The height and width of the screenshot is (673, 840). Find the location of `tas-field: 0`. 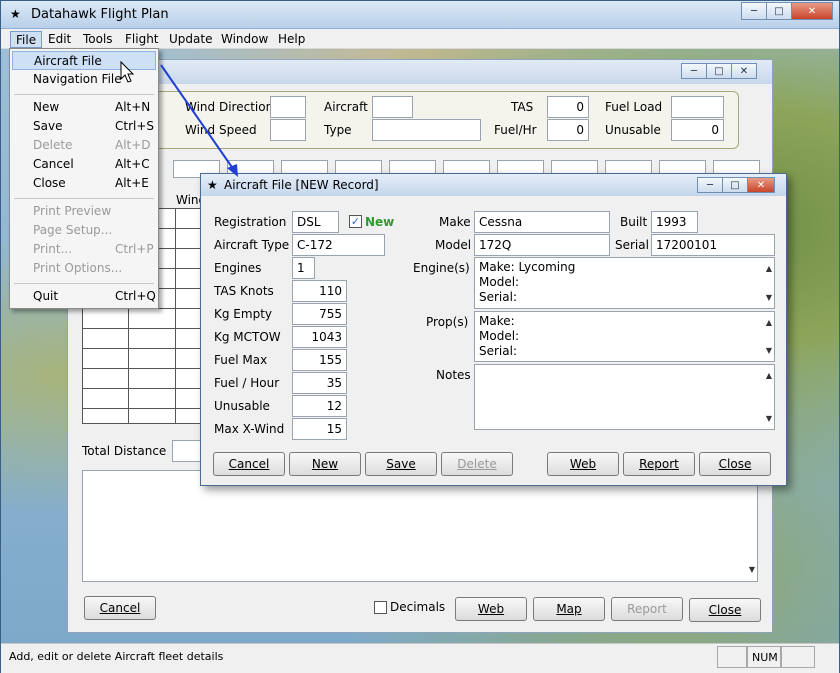

tas-field: 0 is located at coordinates (568, 107).